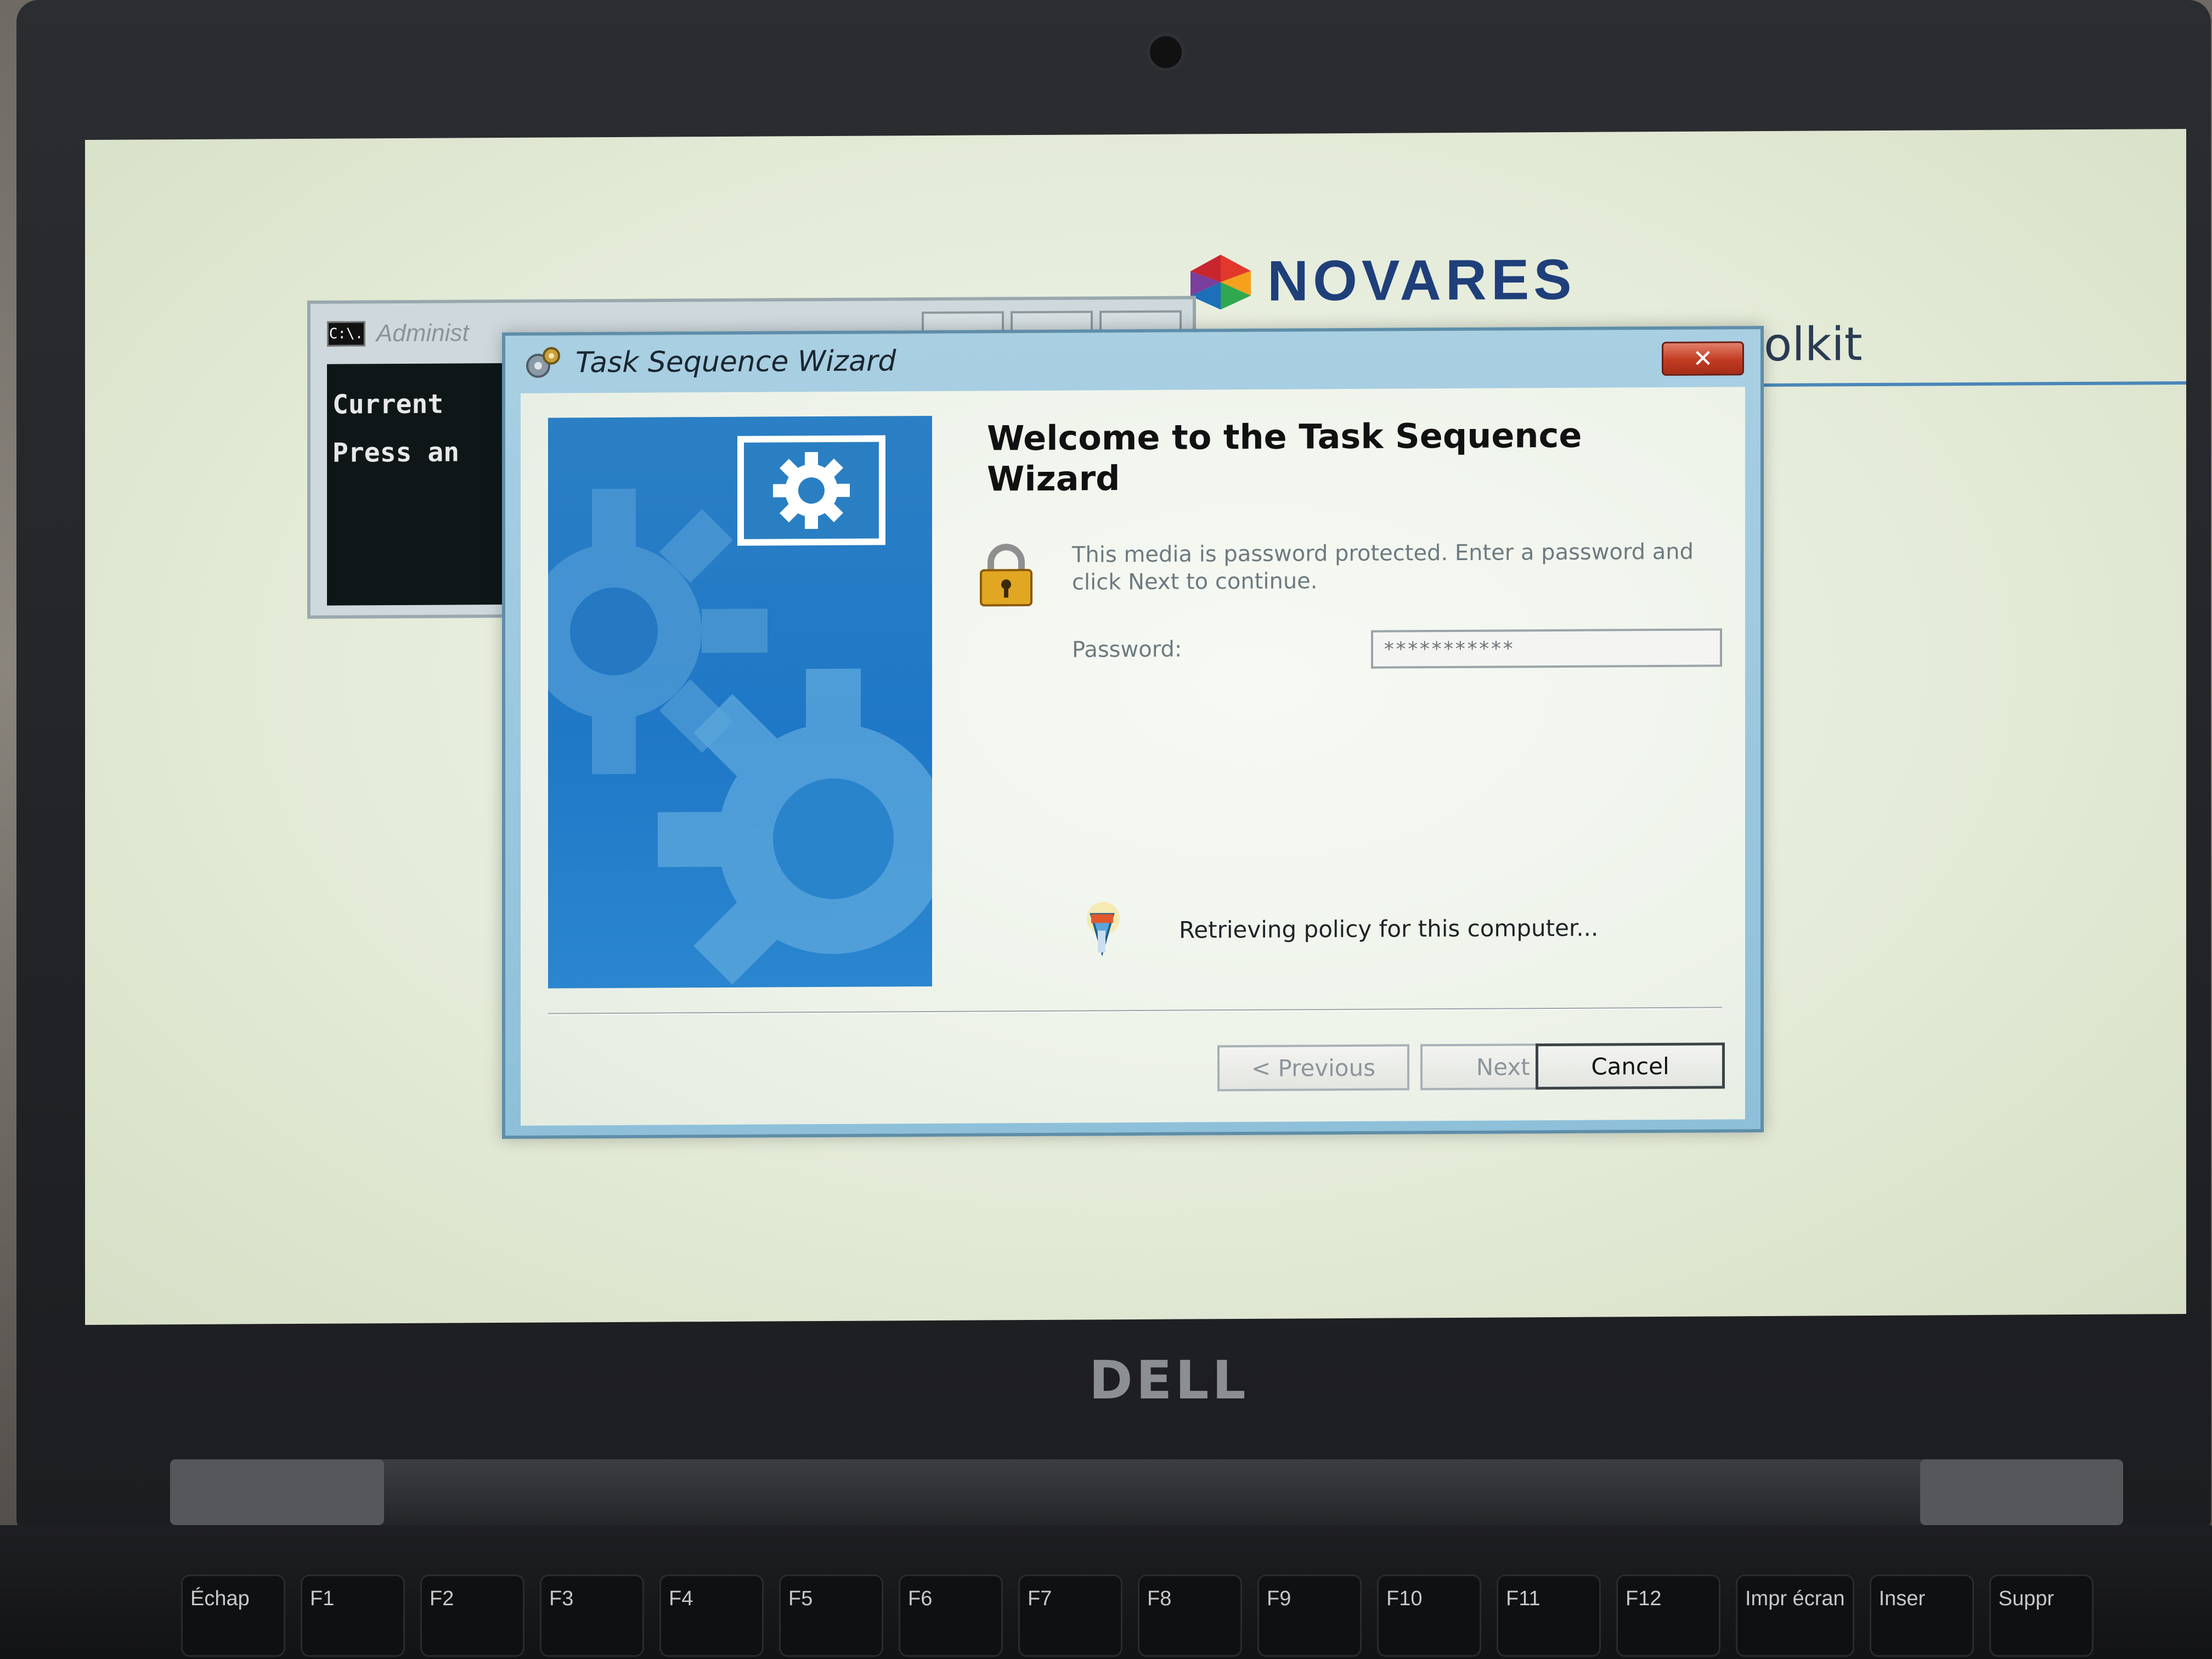 The image size is (2212, 1659). Describe the element at coordinates (472, 1616) in the screenshot. I see `key-f2: F2` at that location.